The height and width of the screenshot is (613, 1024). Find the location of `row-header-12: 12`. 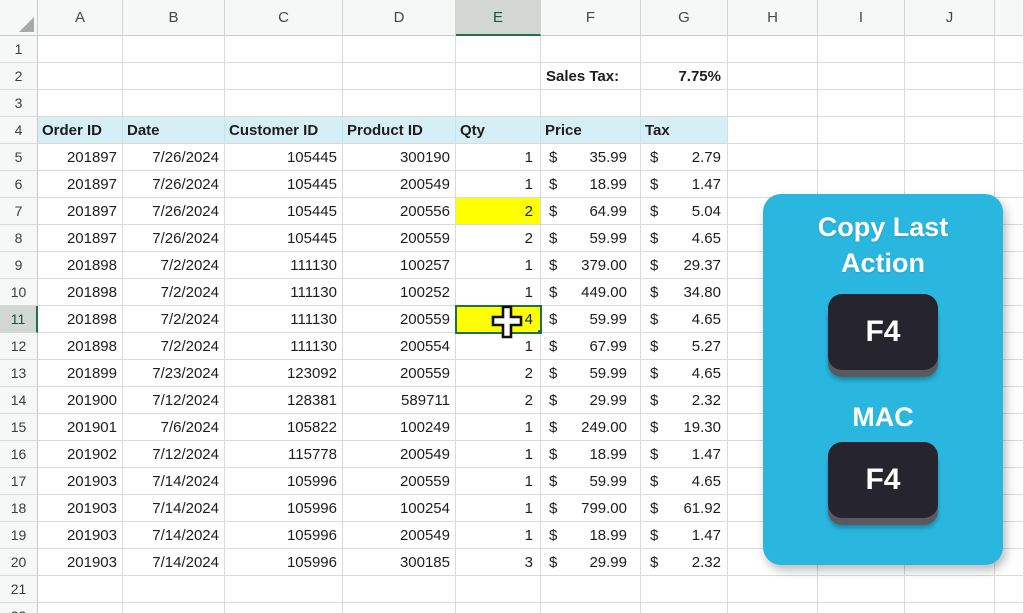

row-header-12: 12 is located at coordinates (19, 346).